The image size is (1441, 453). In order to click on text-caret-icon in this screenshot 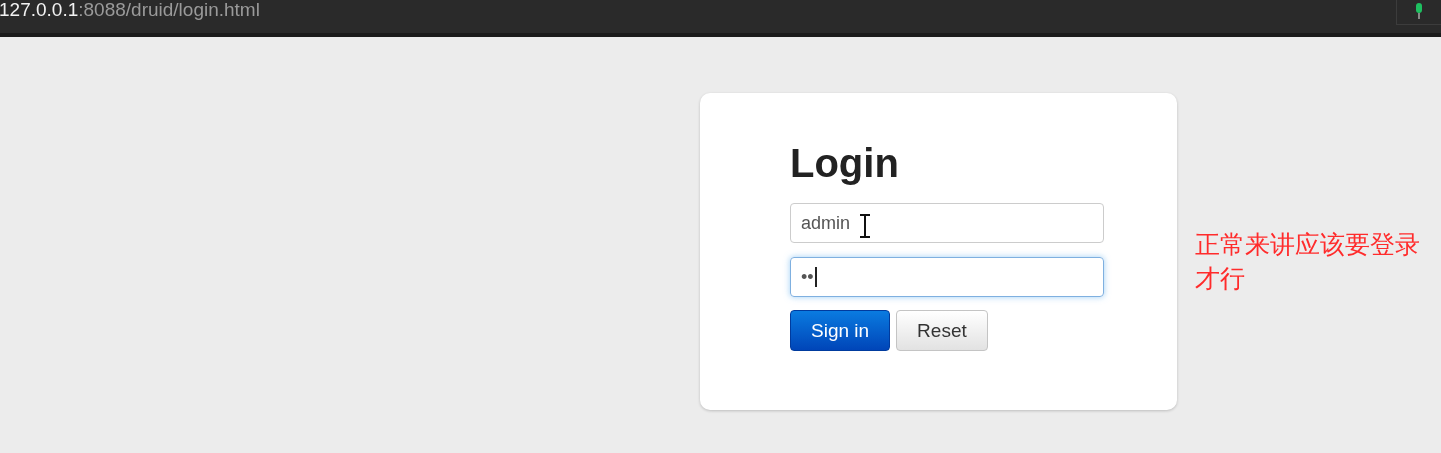, I will do `click(815, 277)`.